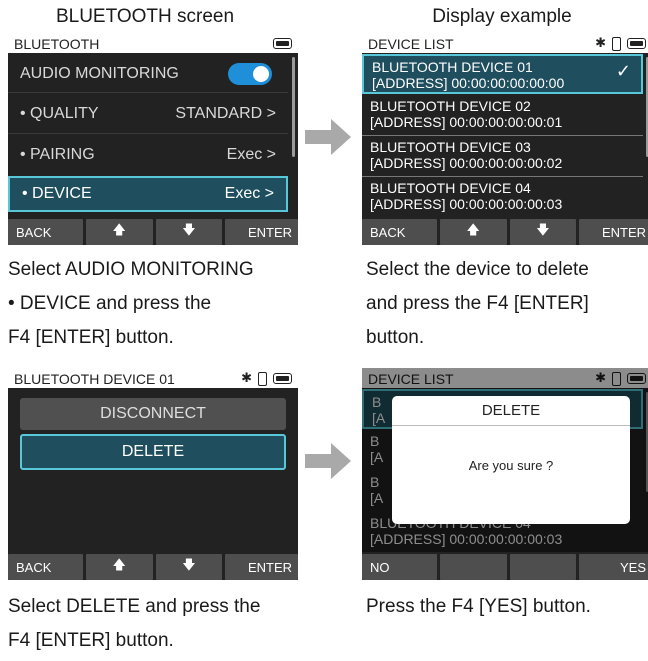 Image resolution: width=648 pixels, height=661 pixels. What do you see at coordinates (99, 73) in the screenshot?
I see `menu-item-label: AUDIO MONITORING` at bounding box center [99, 73].